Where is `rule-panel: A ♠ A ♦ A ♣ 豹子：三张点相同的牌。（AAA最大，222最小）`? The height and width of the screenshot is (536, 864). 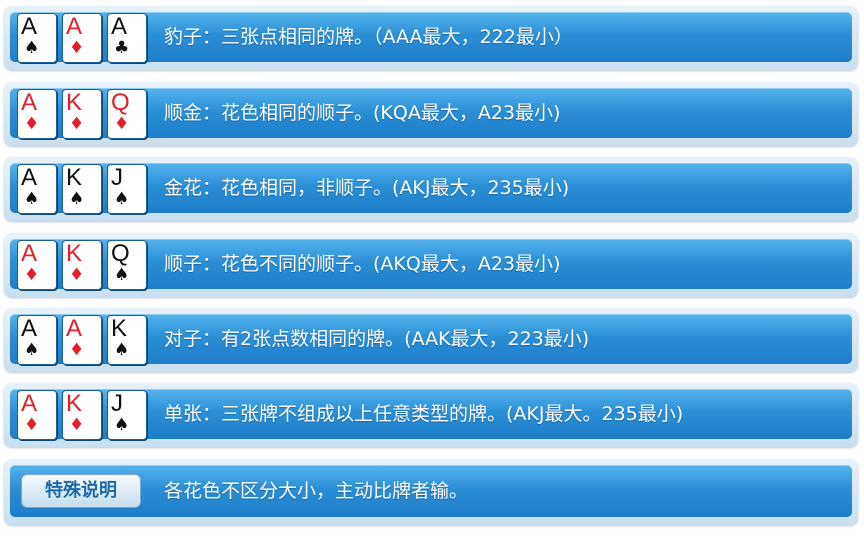 rule-panel: A ♠ A ♦ A ♣ 豹子：三张点相同的牌。（AAA最大，222最小） is located at coordinates (431, 37).